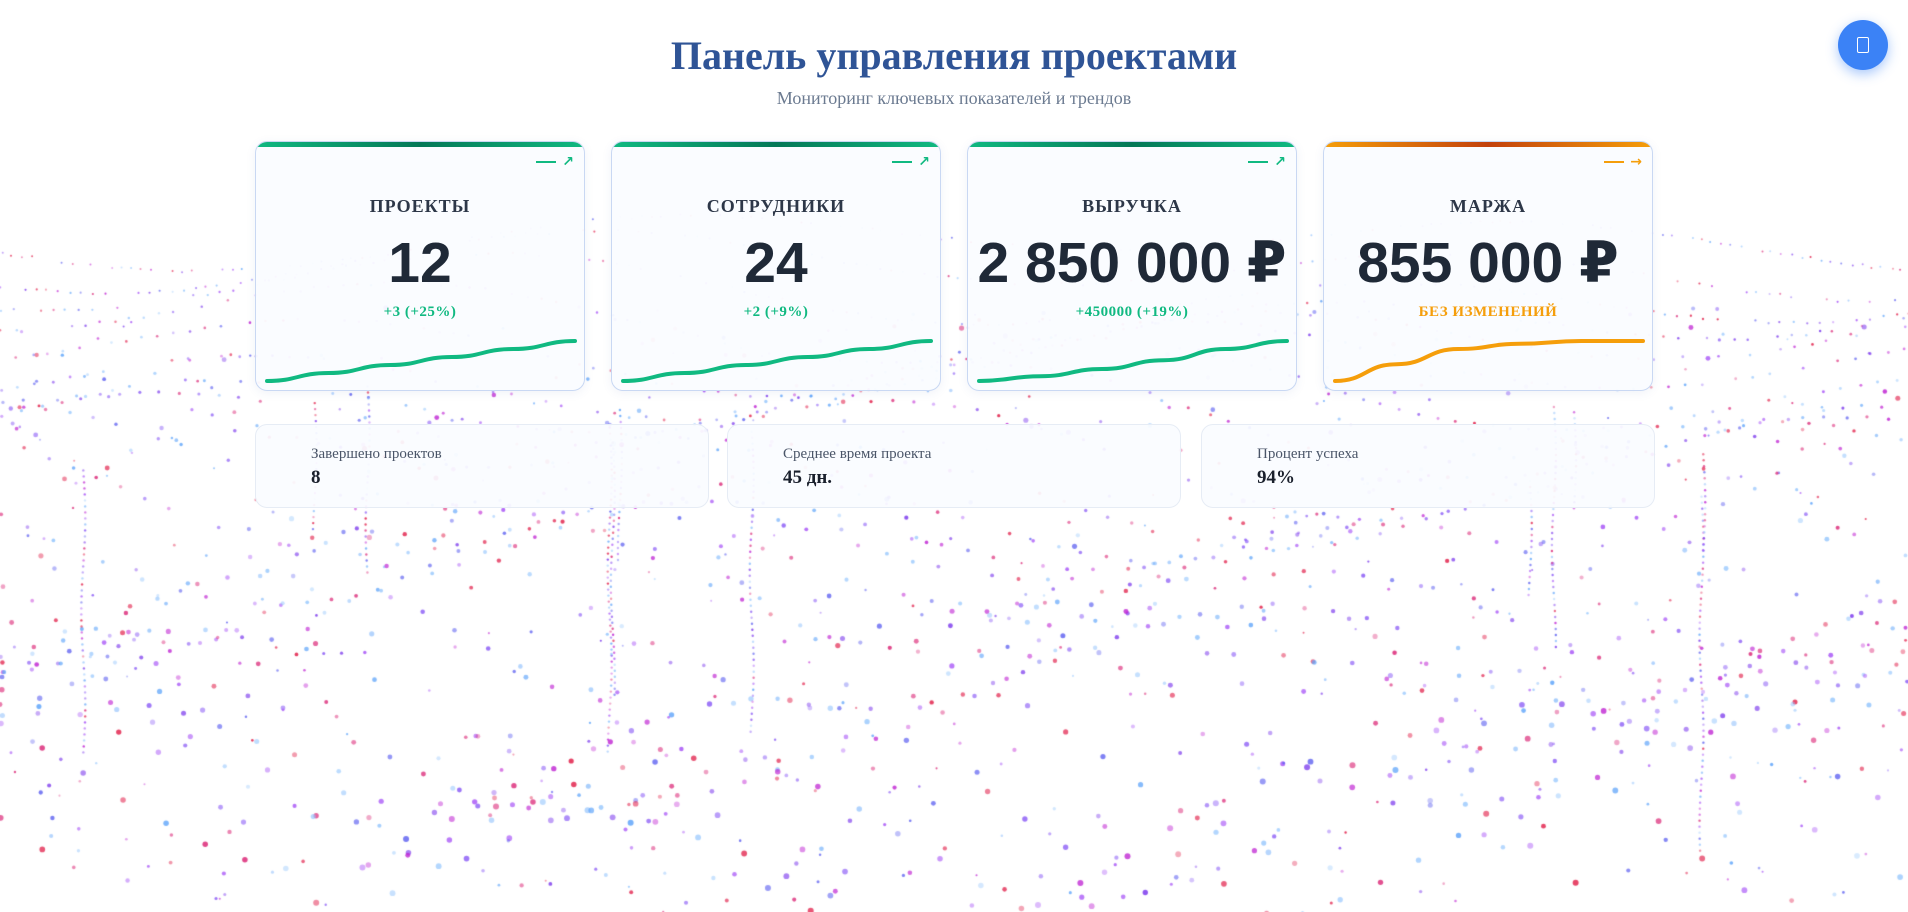  What do you see at coordinates (1132, 312) in the screenshot?
I see `kpi-change: +450000 (+19%)` at bounding box center [1132, 312].